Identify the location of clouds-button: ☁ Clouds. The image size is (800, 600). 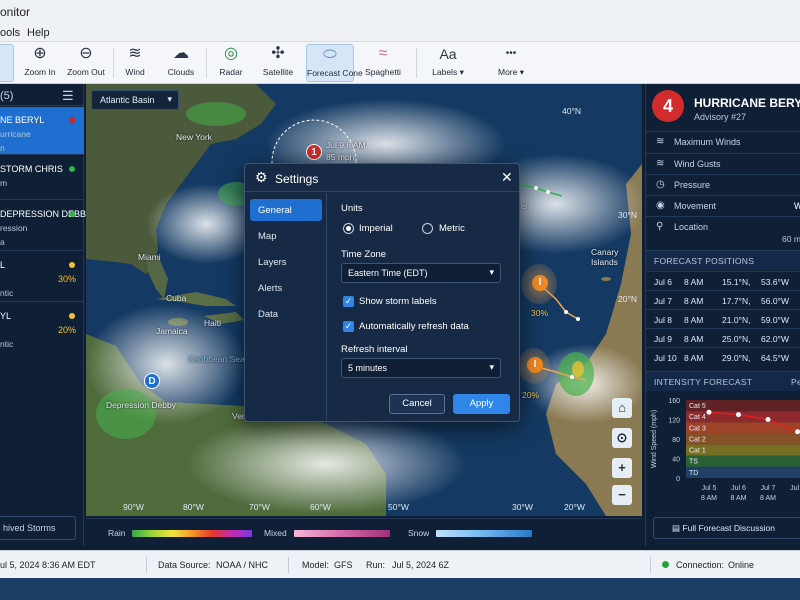
(181, 63).